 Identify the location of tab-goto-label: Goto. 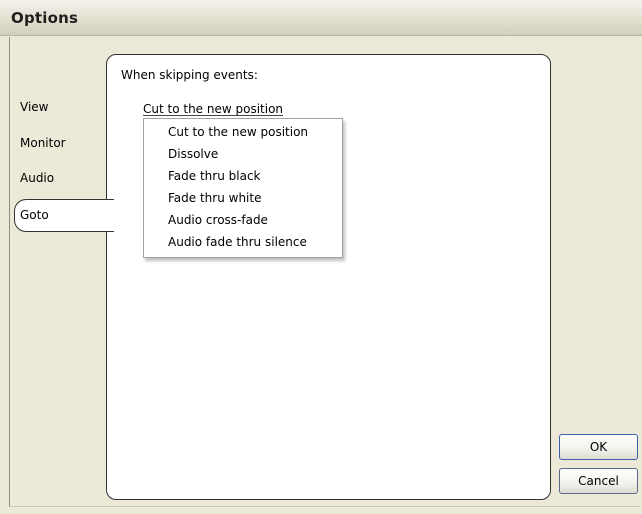
(34, 215).